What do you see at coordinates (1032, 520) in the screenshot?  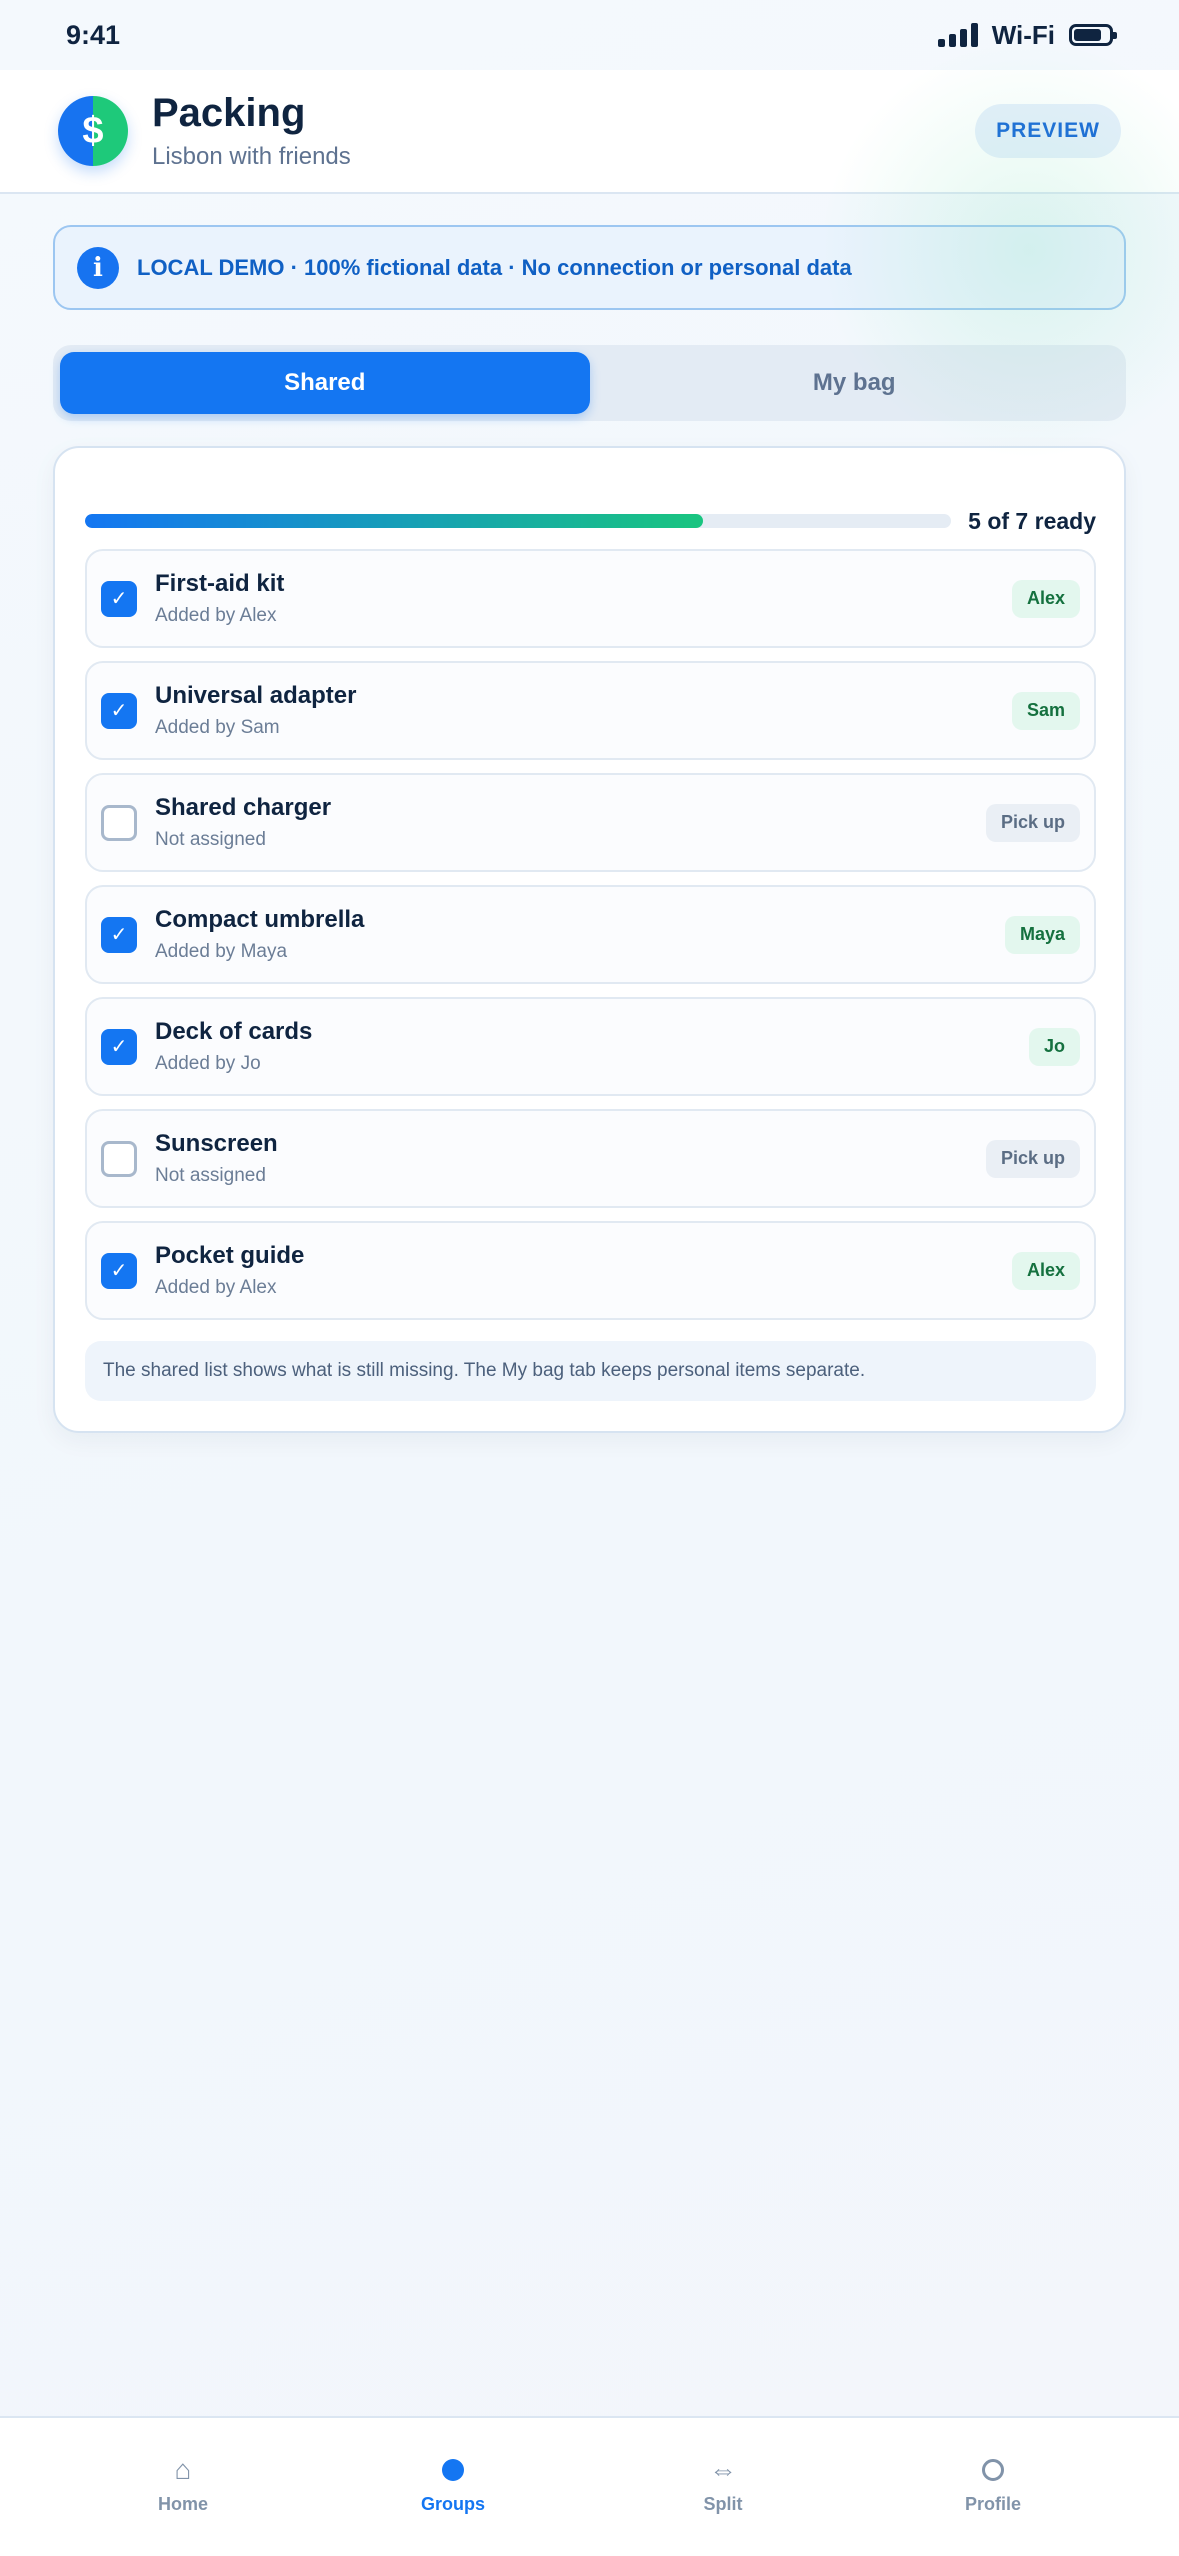 I see `progress-label: 5 of 7 ready` at bounding box center [1032, 520].